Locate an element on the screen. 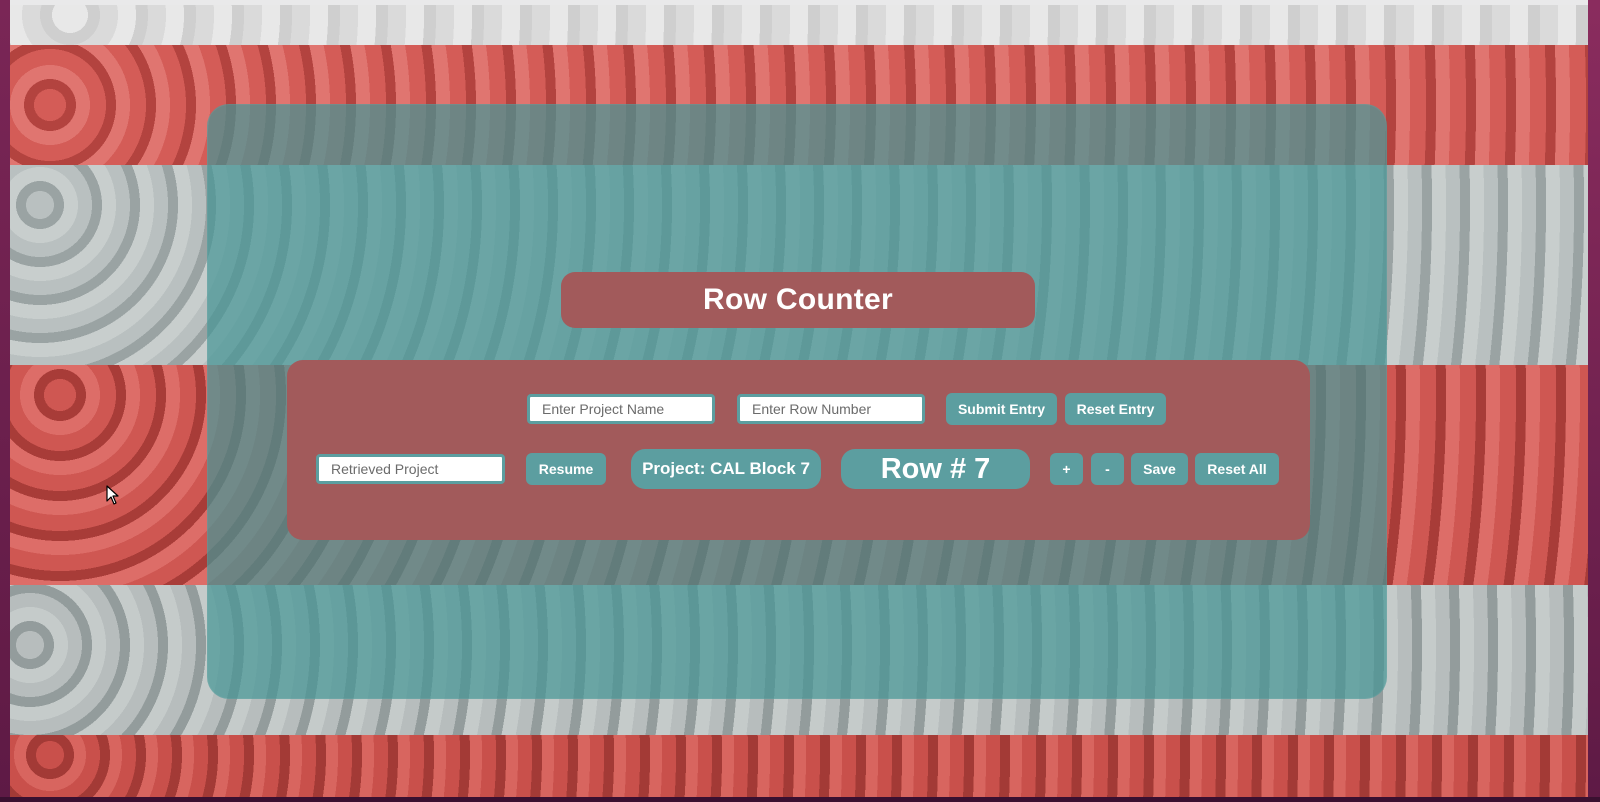  reset-all-button: Reset All is located at coordinates (1237, 469).